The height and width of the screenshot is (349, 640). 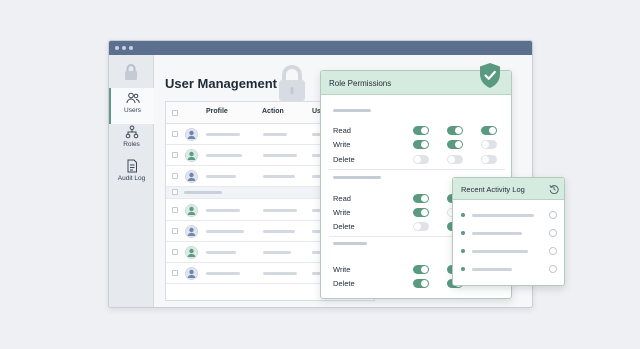 What do you see at coordinates (273, 111) in the screenshot?
I see `column-header-action: Action` at bounding box center [273, 111].